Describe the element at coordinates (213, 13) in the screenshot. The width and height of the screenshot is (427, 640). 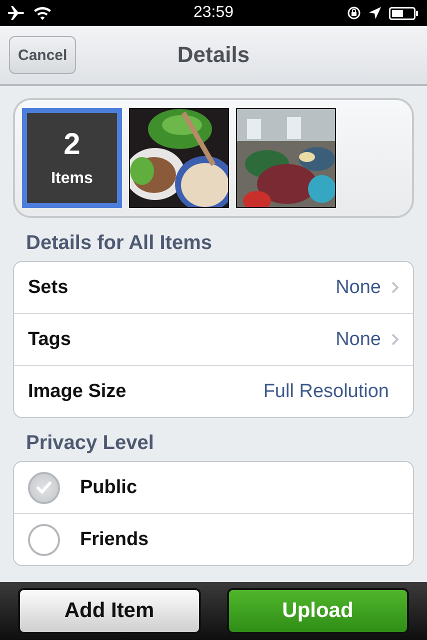
I see `status-time: 23:59` at that location.